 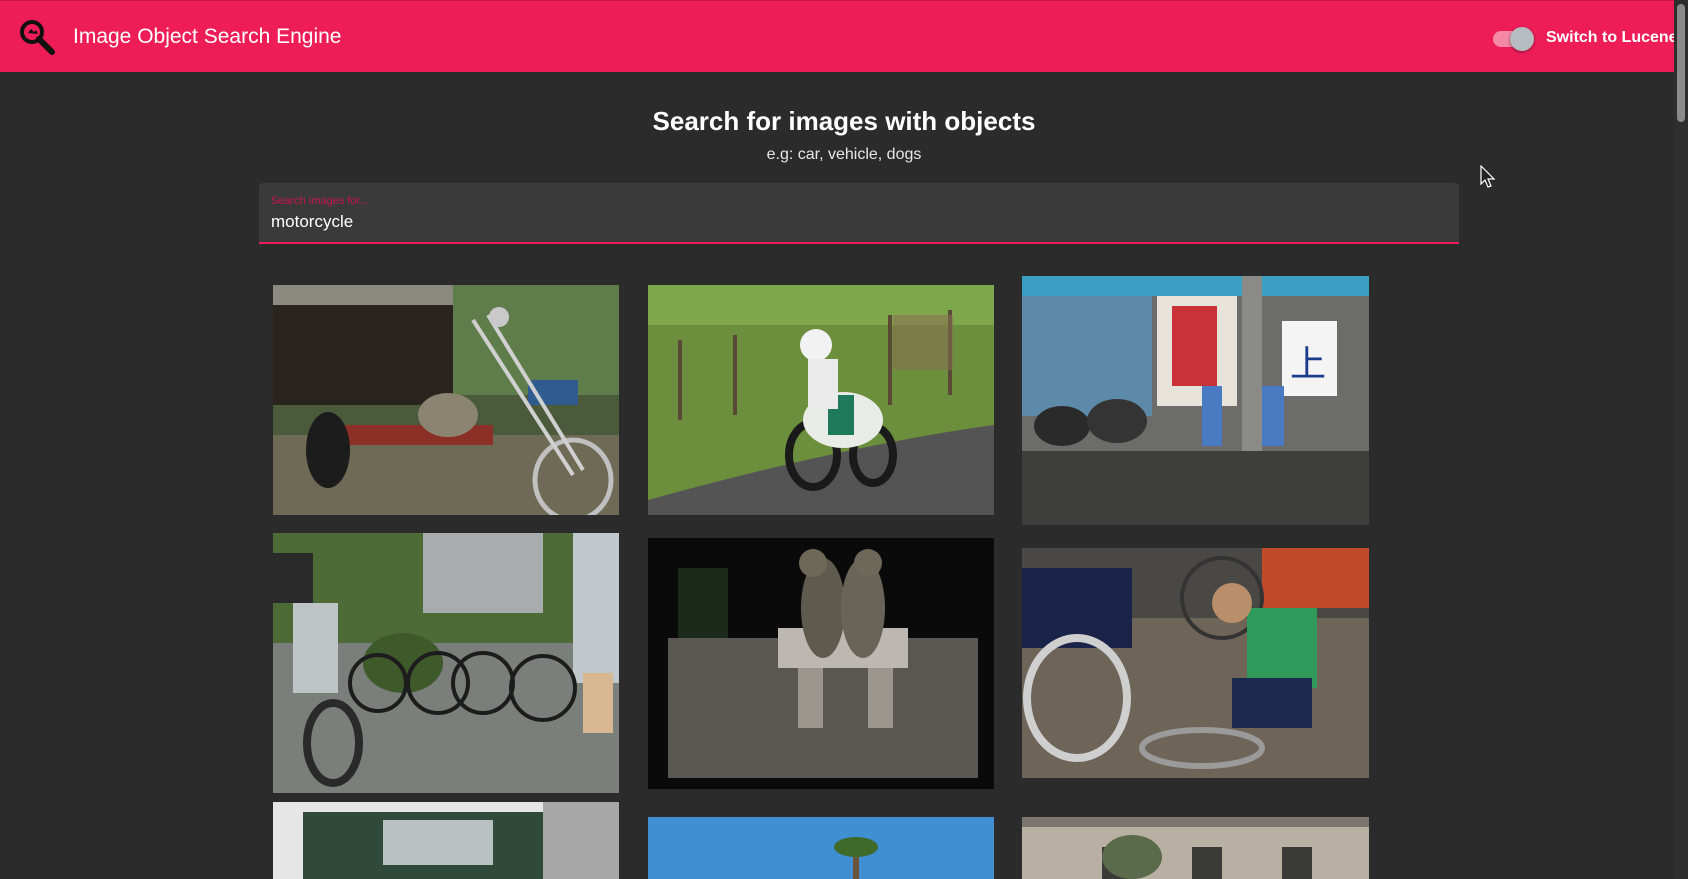 What do you see at coordinates (1308, 364) in the screenshot?
I see `svg-text: 上` at bounding box center [1308, 364].